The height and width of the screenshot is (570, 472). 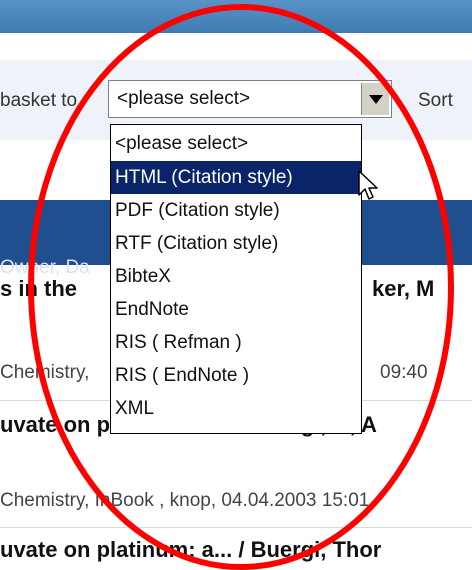 What do you see at coordinates (38, 289) in the screenshot?
I see `result-title: s in the` at bounding box center [38, 289].